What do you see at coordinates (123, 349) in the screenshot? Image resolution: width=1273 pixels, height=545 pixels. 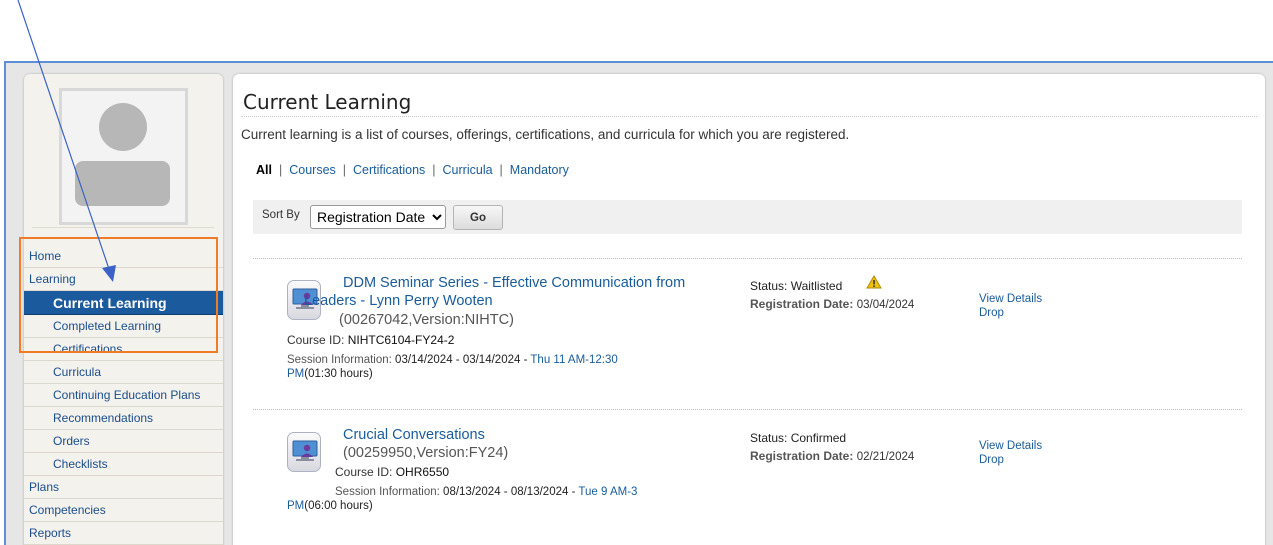 I see `sidebar-item-certifications: Certifications` at bounding box center [123, 349].